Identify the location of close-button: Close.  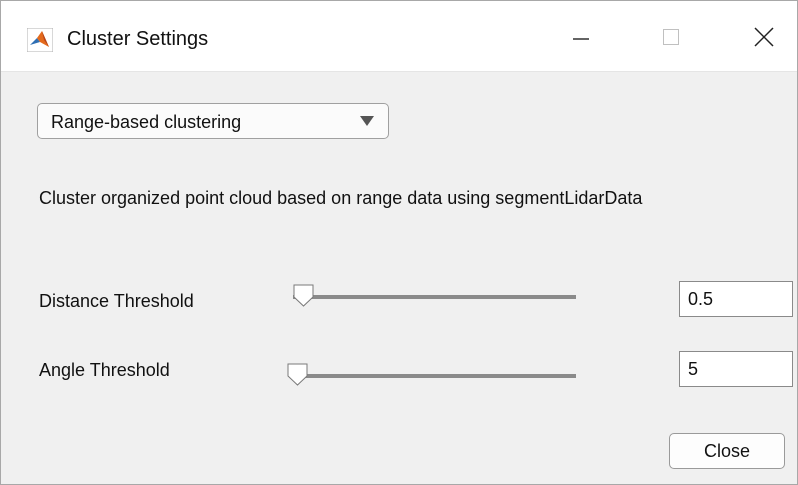
(727, 451).